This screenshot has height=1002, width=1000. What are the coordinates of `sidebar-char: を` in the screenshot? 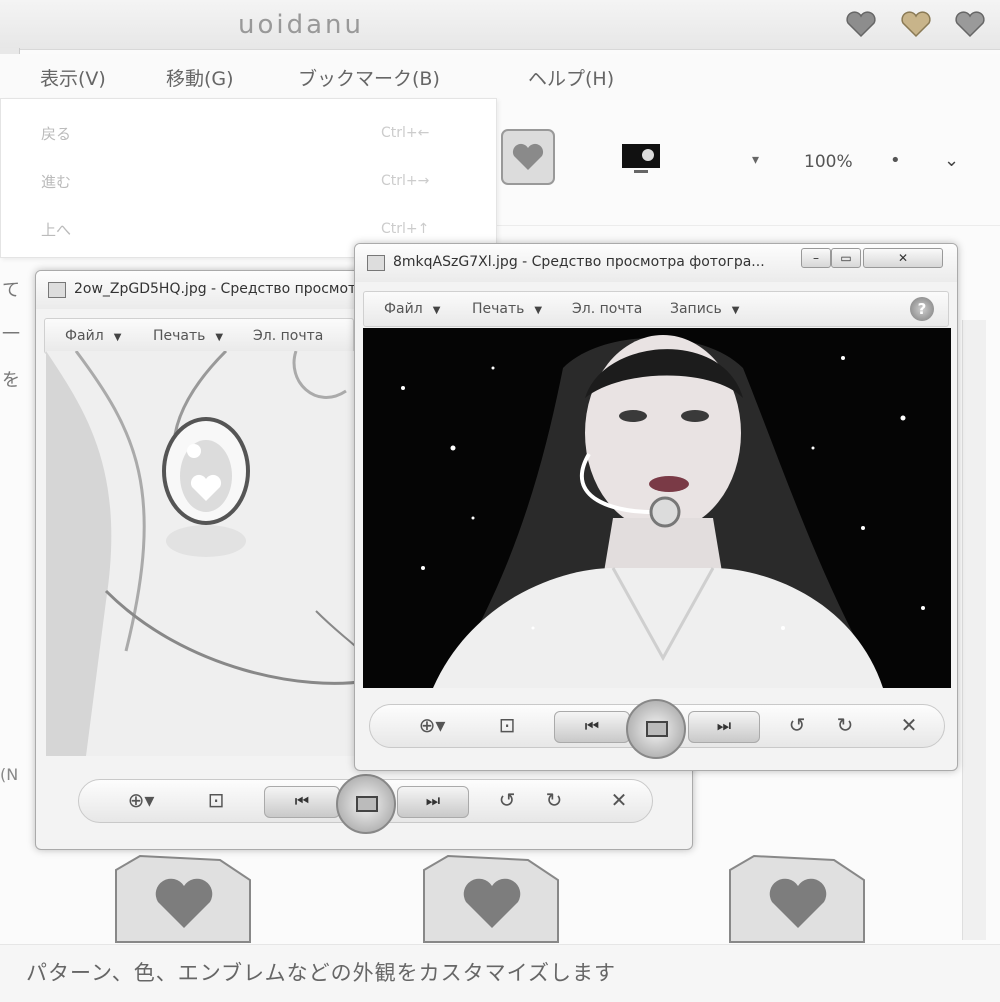 It's located at (11, 380).